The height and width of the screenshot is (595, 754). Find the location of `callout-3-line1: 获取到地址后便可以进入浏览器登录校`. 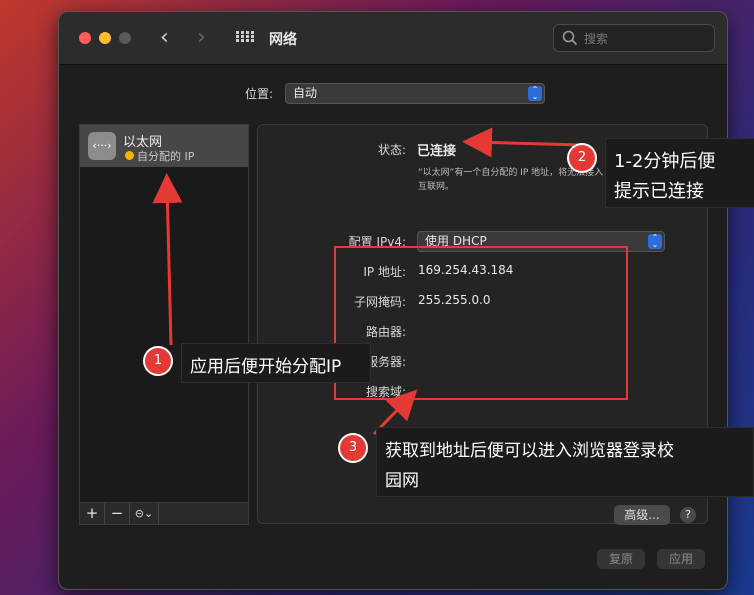

callout-3-line1: 获取到地址后便可以进入浏览器登录校 is located at coordinates (529, 451).